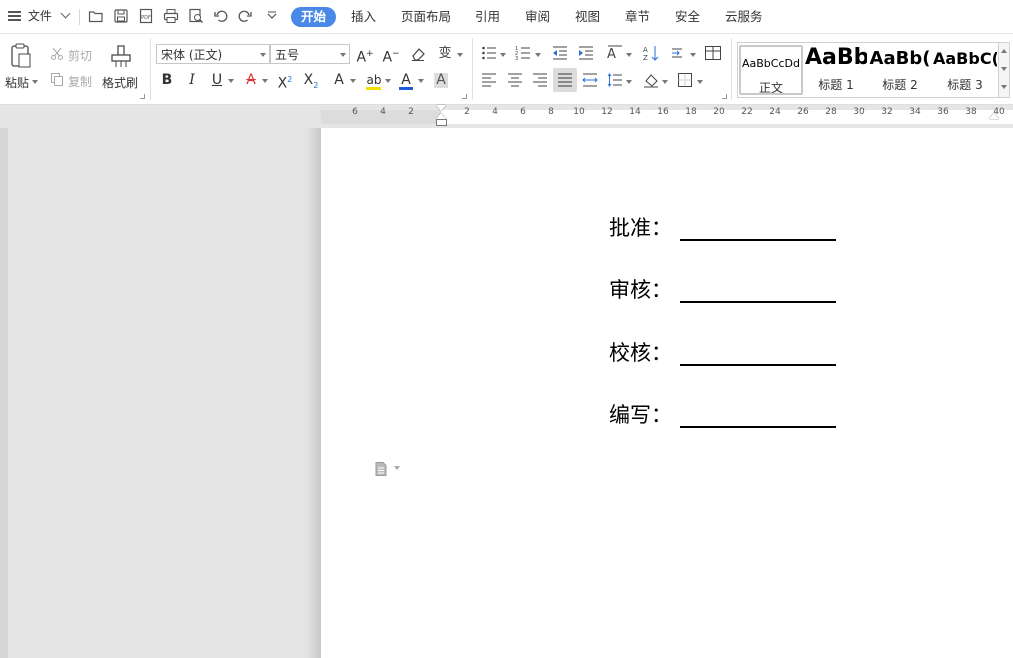 The height and width of the screenshot is (658, 1013). Describe the element at coordinates (615, 80) in the screenshot. I see `line-spacing-icon` at that location.